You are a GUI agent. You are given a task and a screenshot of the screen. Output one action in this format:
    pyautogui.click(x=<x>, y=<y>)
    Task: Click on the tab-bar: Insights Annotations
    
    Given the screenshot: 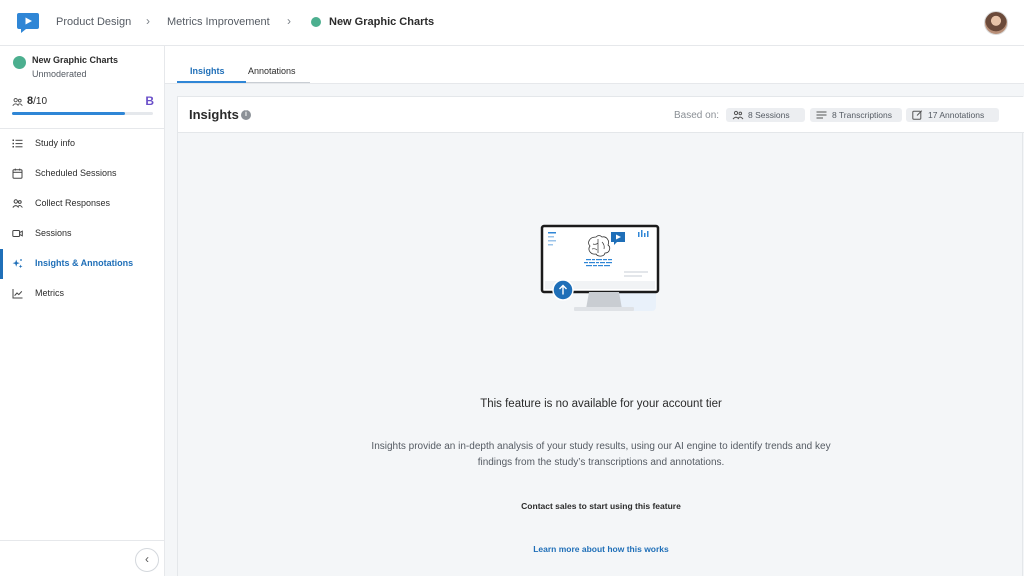 What is the action you would take?
    pyautogui.click(x=594, y=65)
    